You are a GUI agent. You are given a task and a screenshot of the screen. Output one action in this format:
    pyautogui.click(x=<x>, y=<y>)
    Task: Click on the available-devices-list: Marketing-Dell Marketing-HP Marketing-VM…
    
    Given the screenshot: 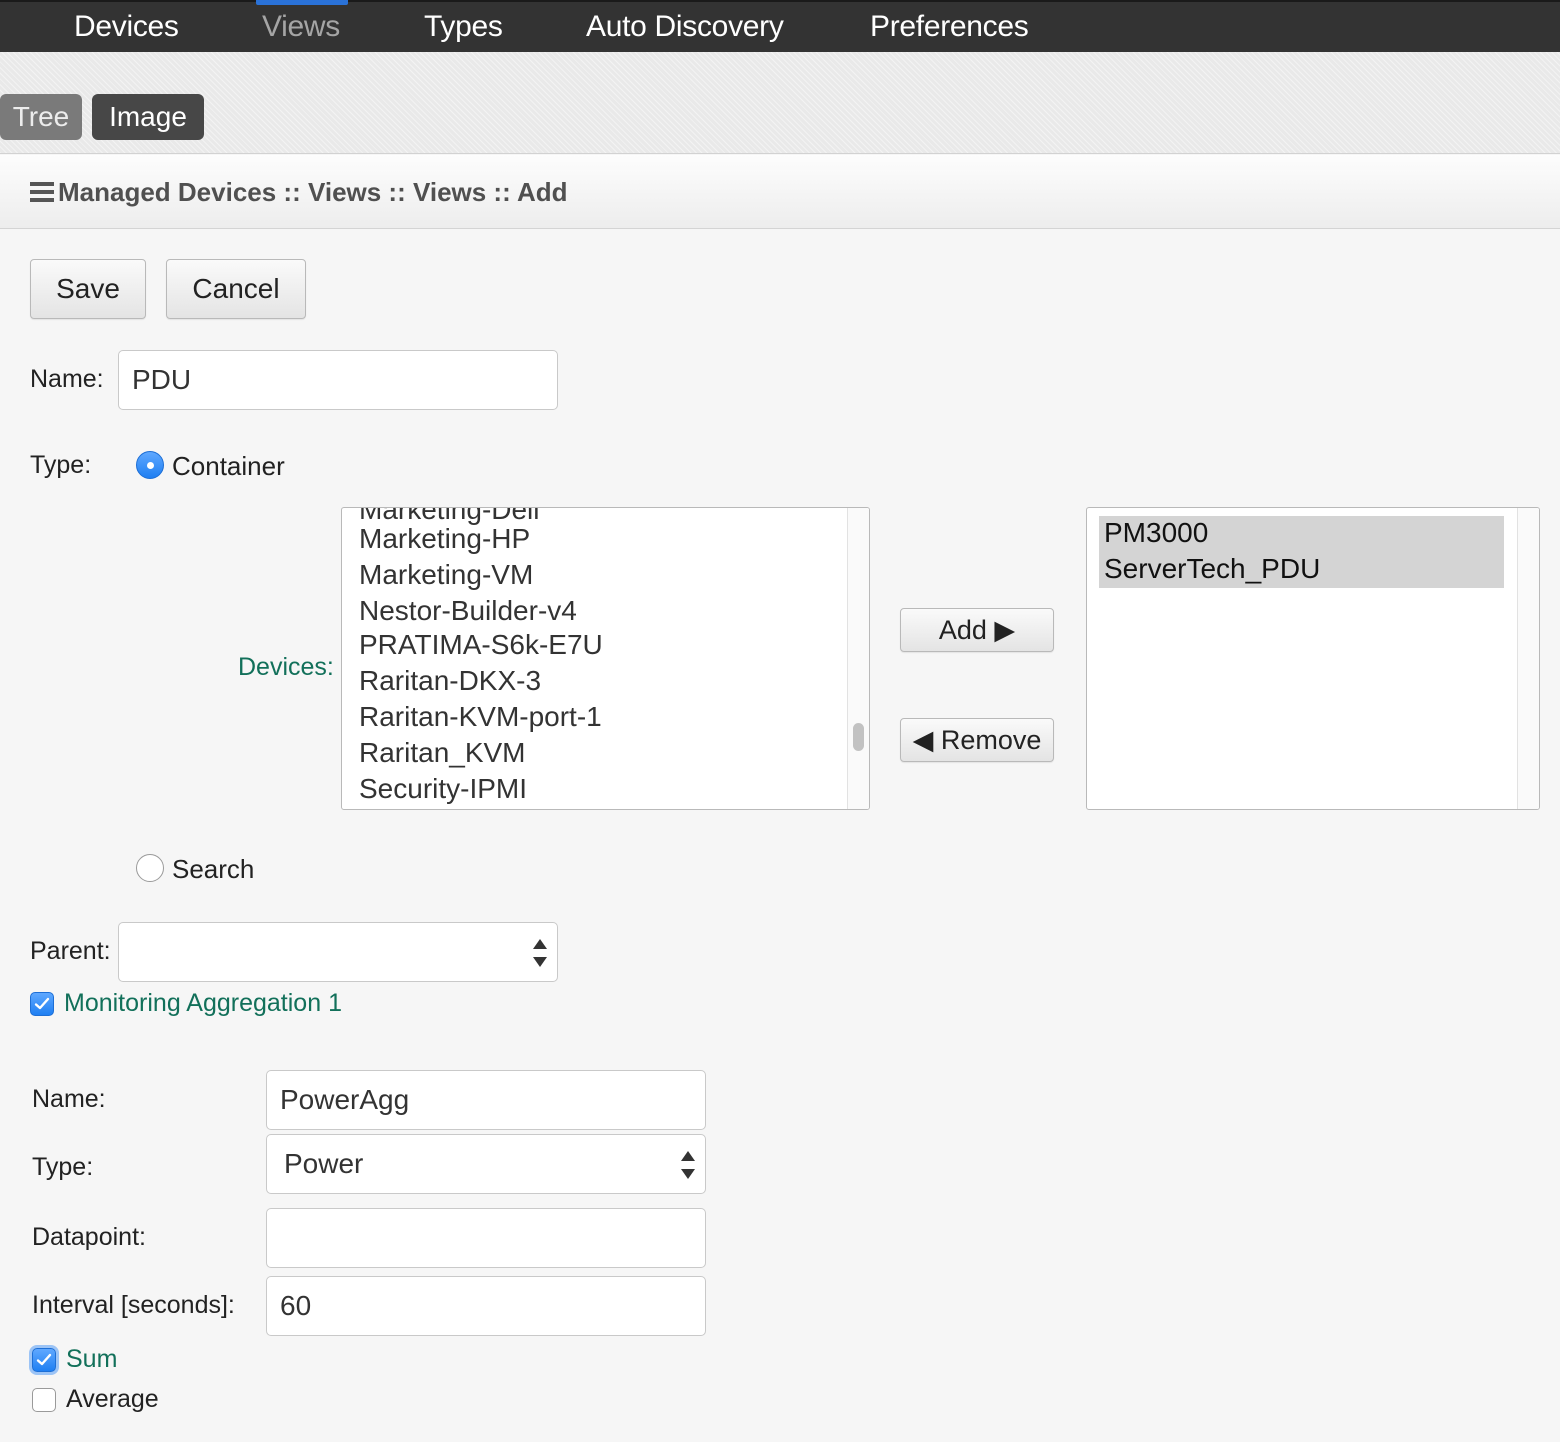 What is the action you would take?
    pyautogui.click(x=605, y=658)
    